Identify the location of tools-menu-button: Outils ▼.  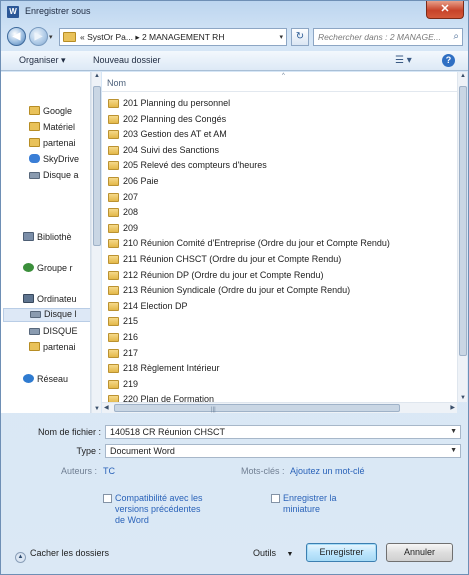
(273, 553).